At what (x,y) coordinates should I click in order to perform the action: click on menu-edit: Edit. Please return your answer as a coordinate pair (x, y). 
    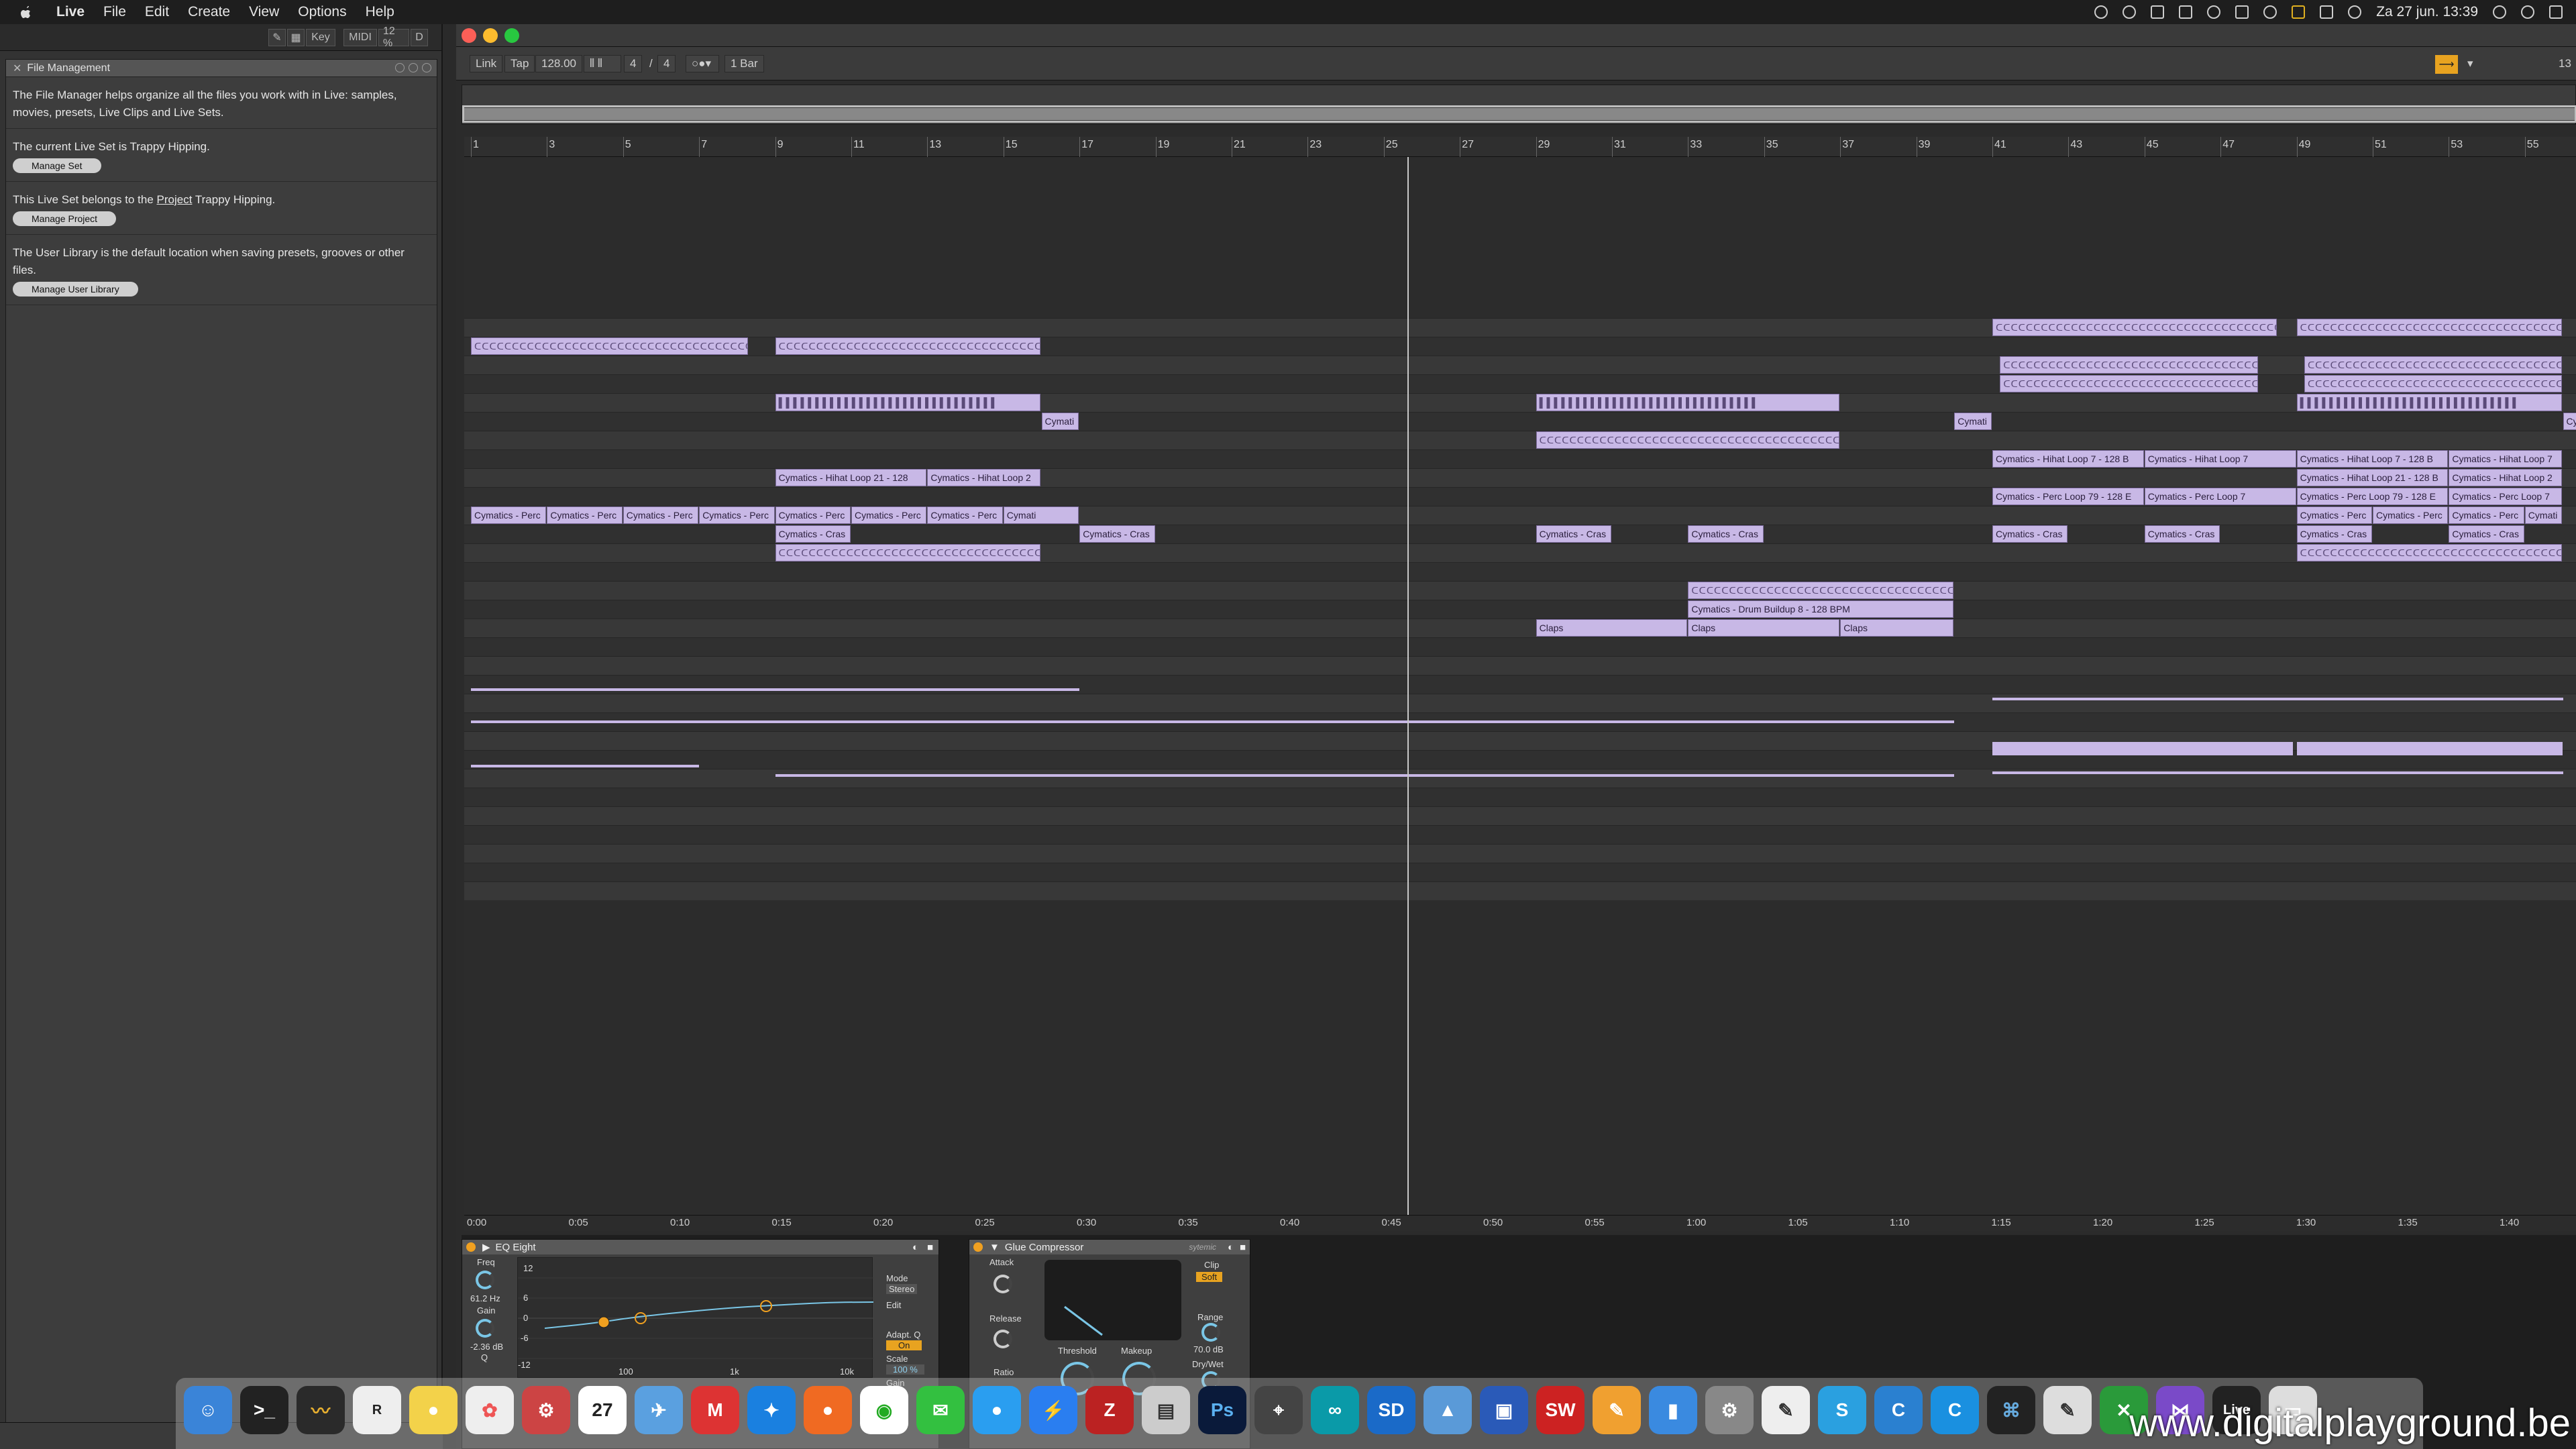
    Looking at the image, I should click on (157, 12).